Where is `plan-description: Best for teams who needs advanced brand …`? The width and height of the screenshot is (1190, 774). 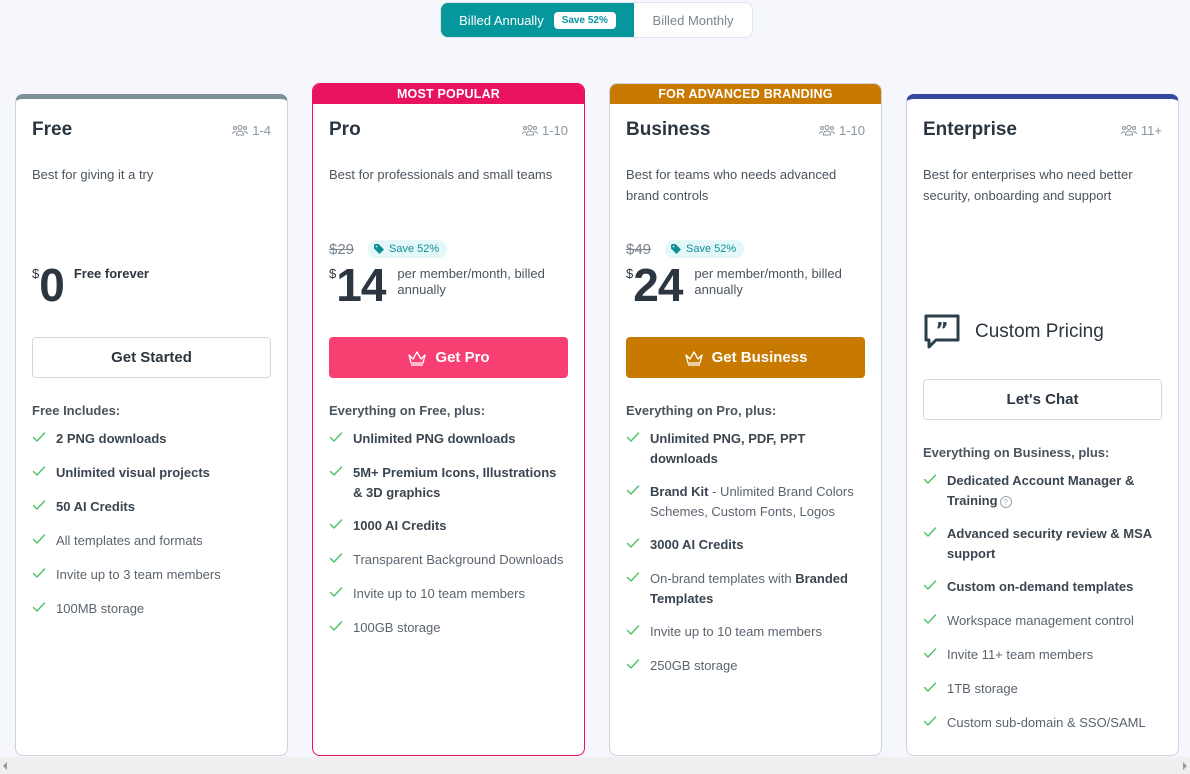
plan-description: Best for teams who needs advanced brand … is located at coordinates (731, 185).